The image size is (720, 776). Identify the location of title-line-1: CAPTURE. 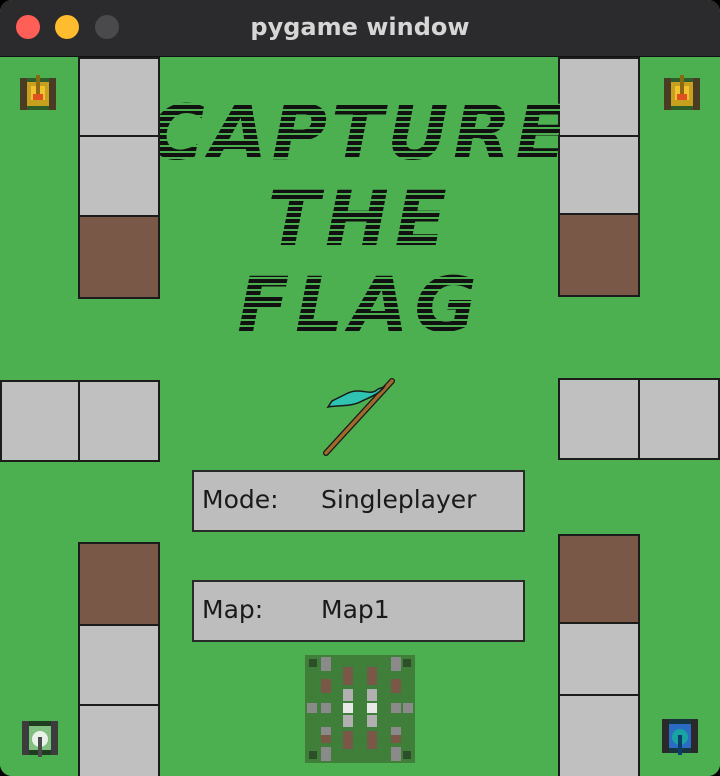
(360, 132).